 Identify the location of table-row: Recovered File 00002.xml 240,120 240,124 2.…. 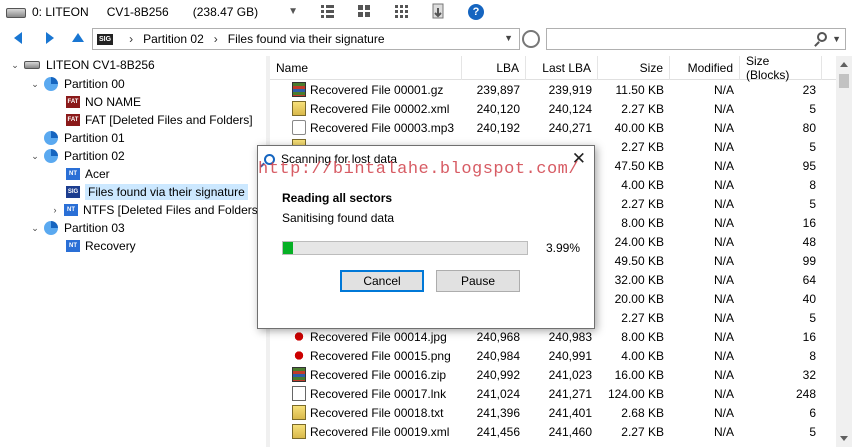
(553, 108).